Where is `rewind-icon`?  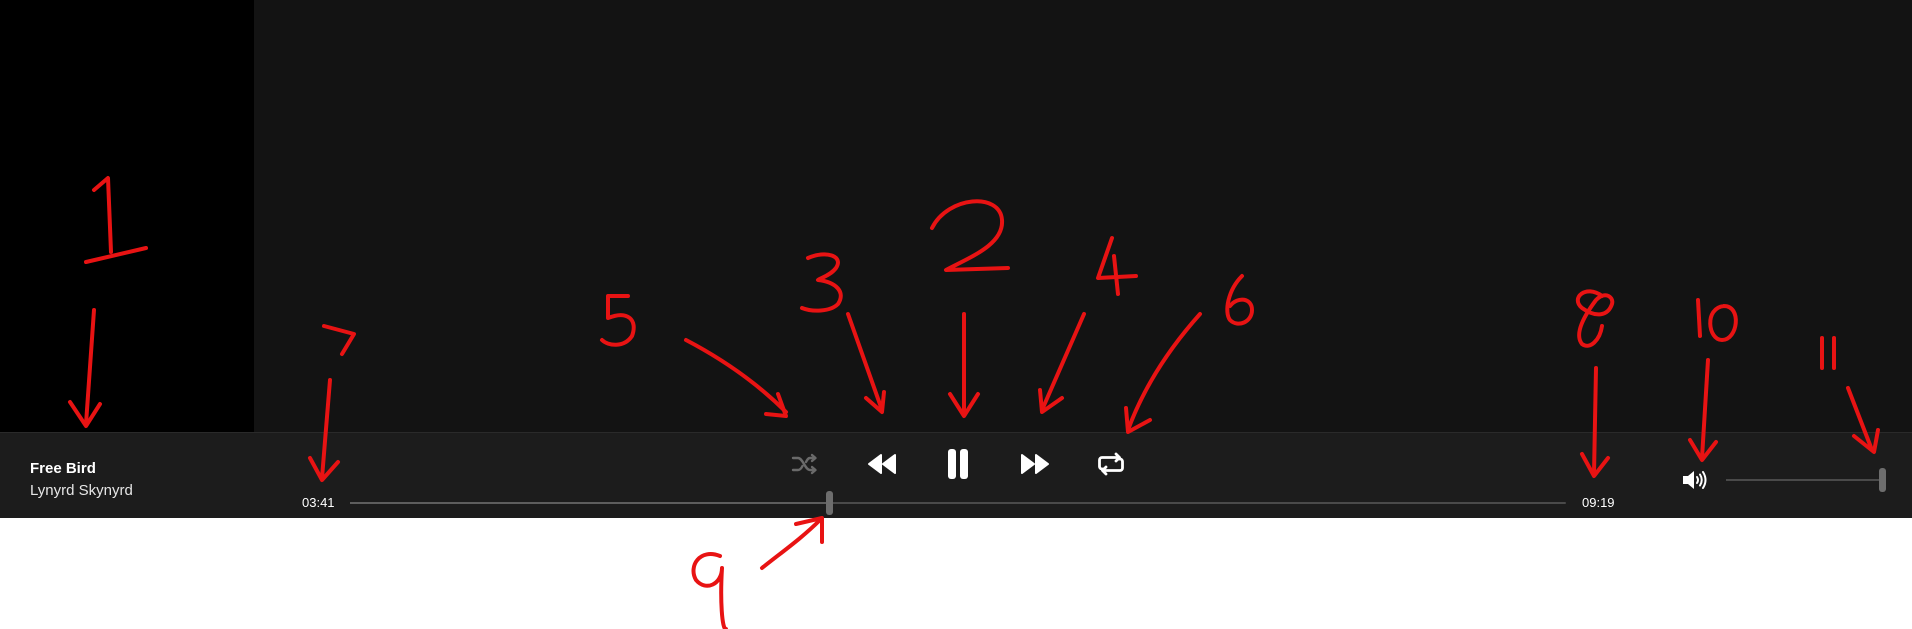 rewind-icon is located at coordinates (882, 464).